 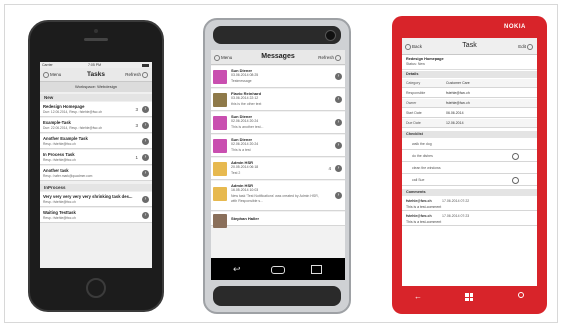 I want to click on time-label: 7:05 PM, so click(x=95, y=65).